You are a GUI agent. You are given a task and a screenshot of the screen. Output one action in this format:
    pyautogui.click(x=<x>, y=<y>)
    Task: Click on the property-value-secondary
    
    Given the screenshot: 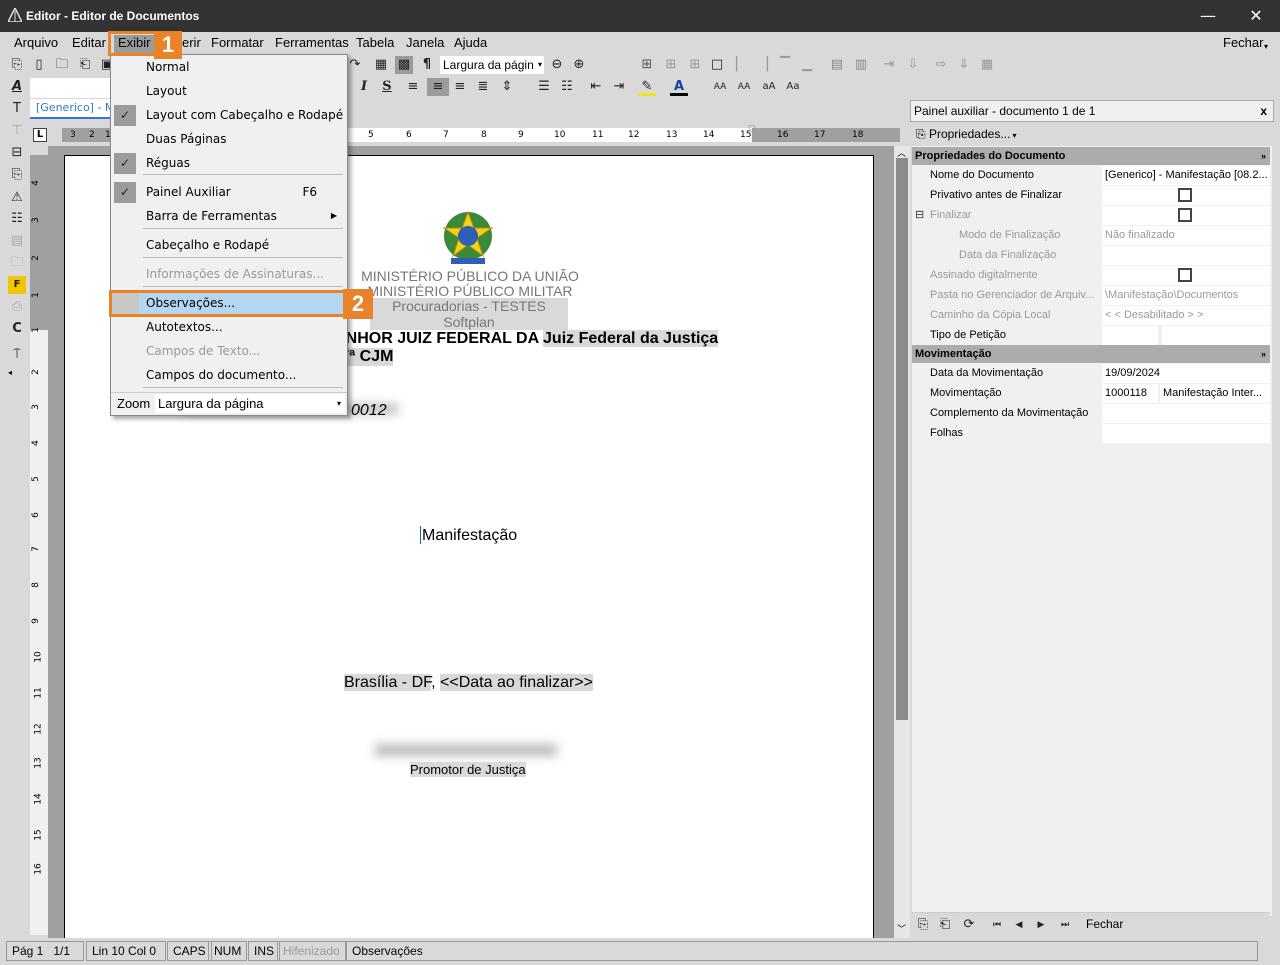 What is the action you would take?
    pyautogui.click(x=1216, y=335)
    